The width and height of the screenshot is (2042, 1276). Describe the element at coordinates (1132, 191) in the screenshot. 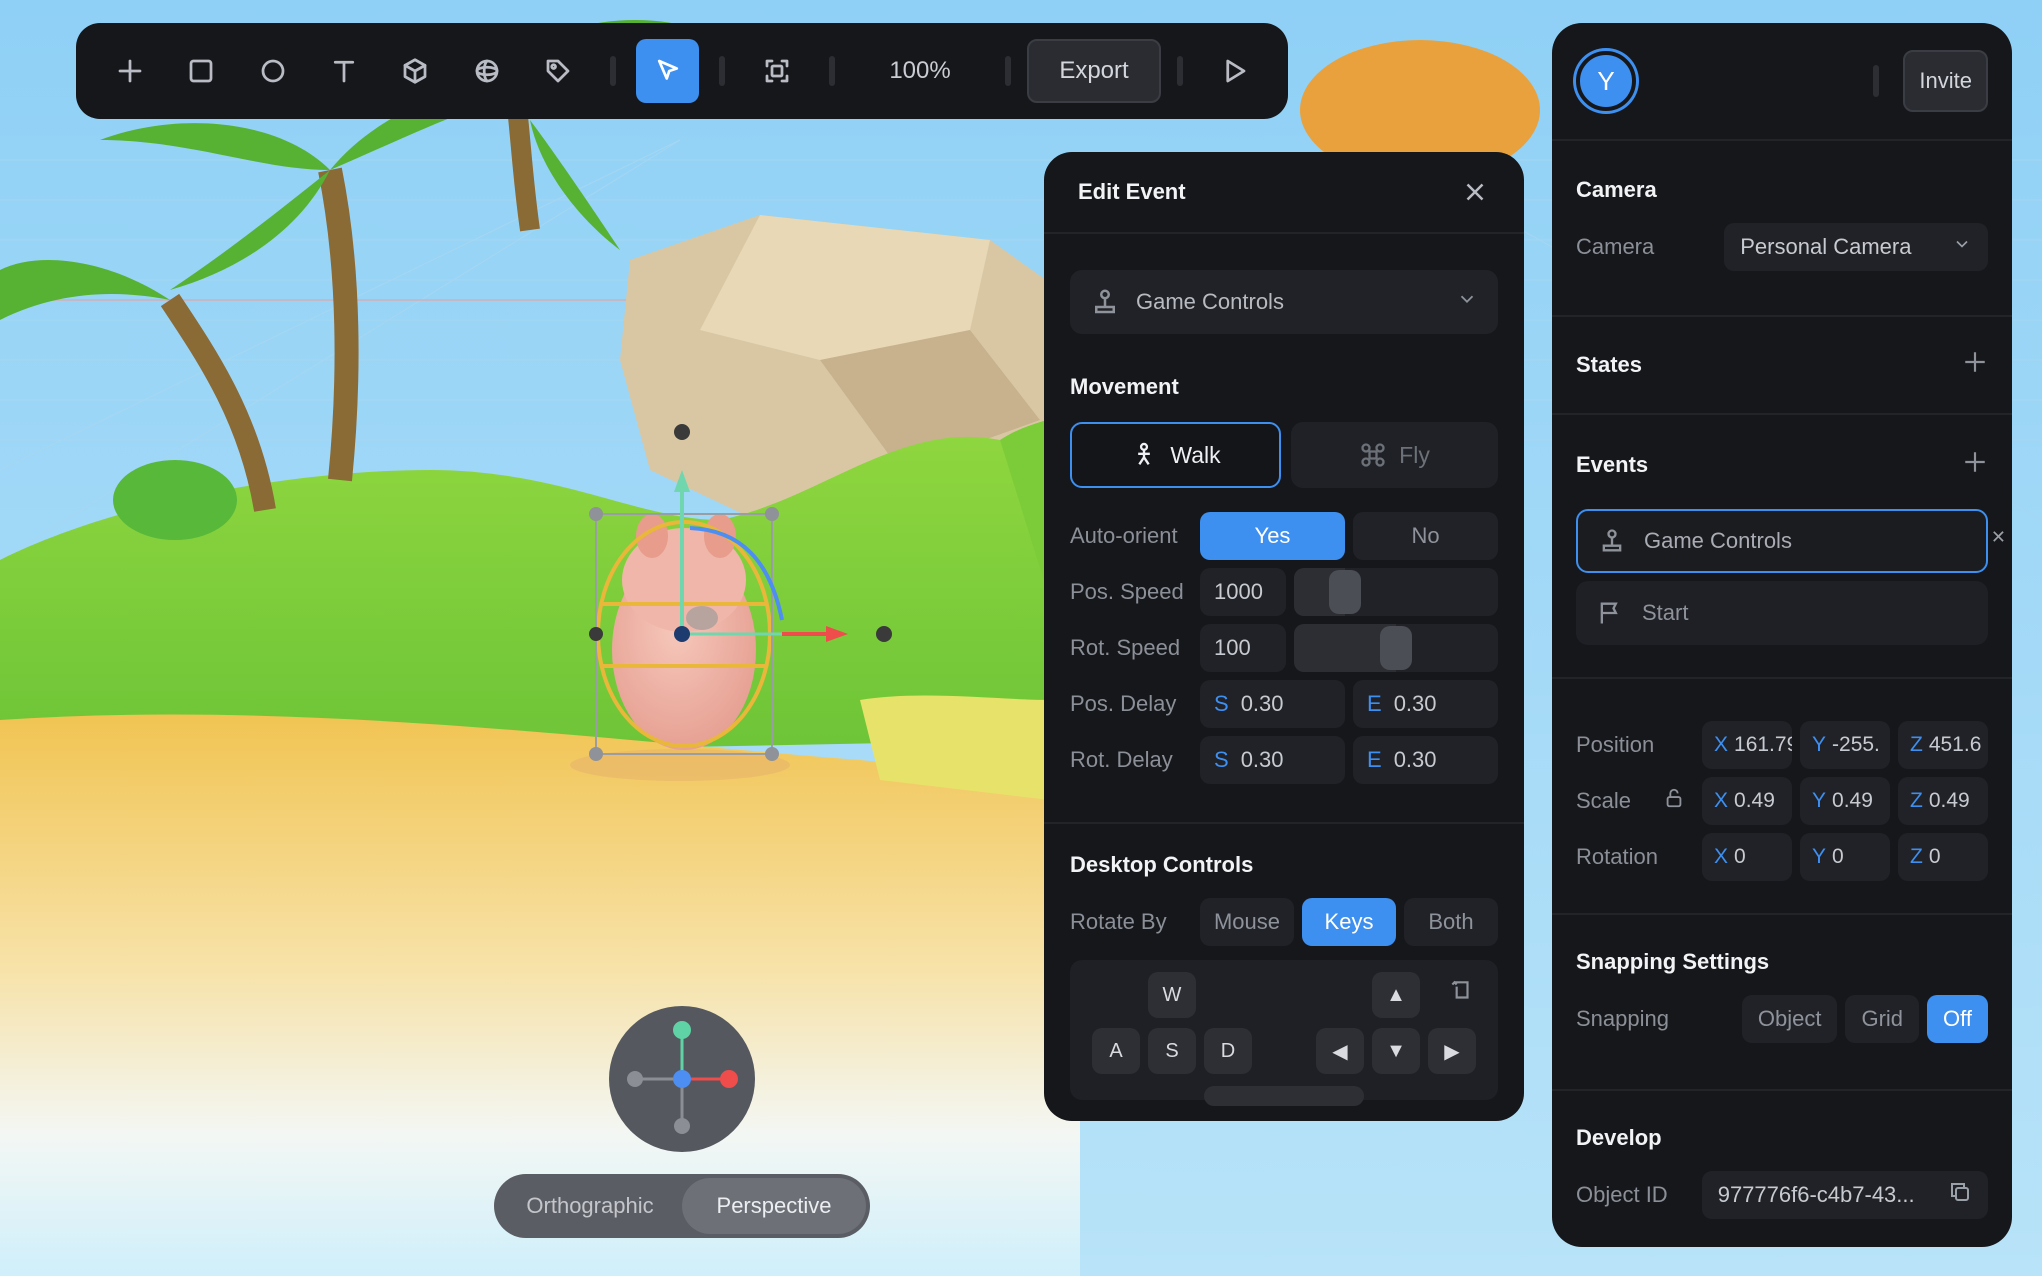

I see `panel-title: Edit Event` at that location.